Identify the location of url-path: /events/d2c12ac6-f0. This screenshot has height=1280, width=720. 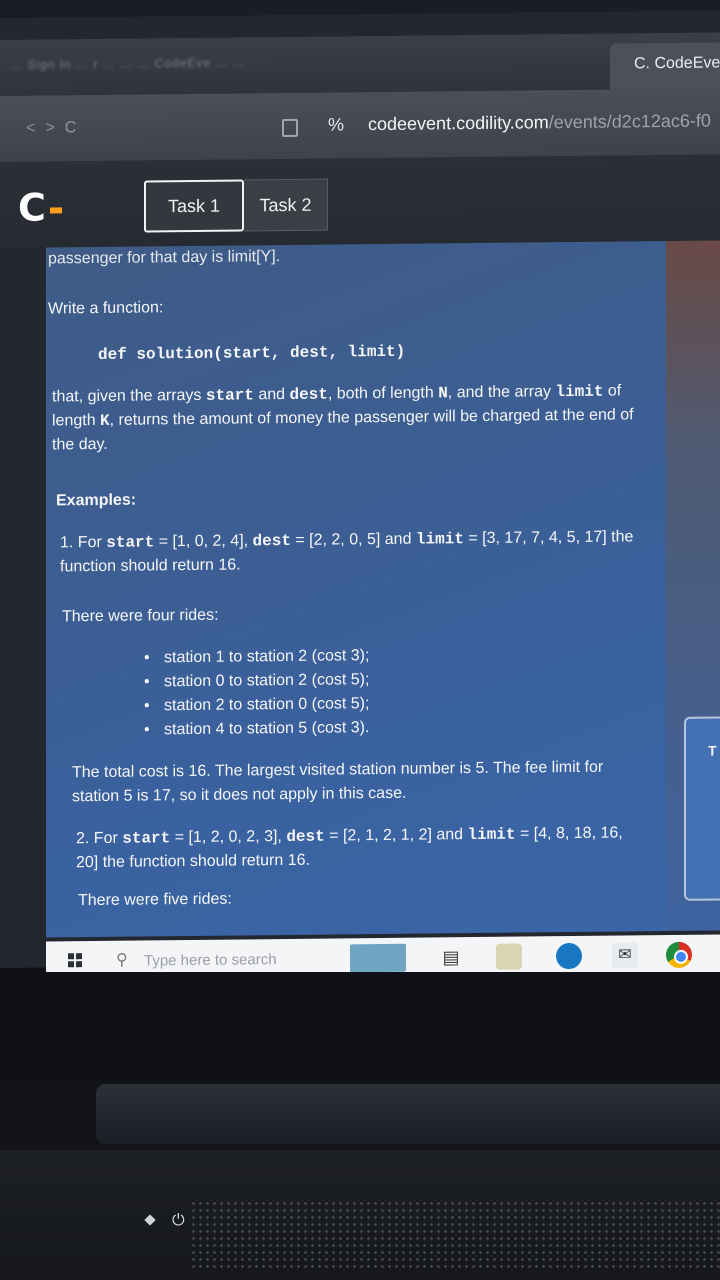
(629, 121).